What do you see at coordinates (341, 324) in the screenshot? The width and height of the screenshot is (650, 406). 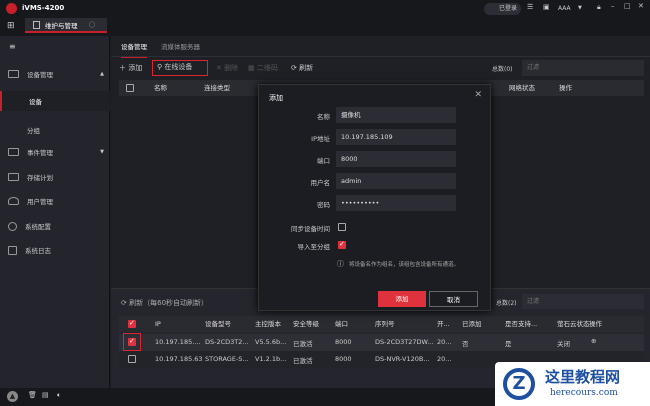 I see `column-port: 端口` at bounding box center [341, 324].